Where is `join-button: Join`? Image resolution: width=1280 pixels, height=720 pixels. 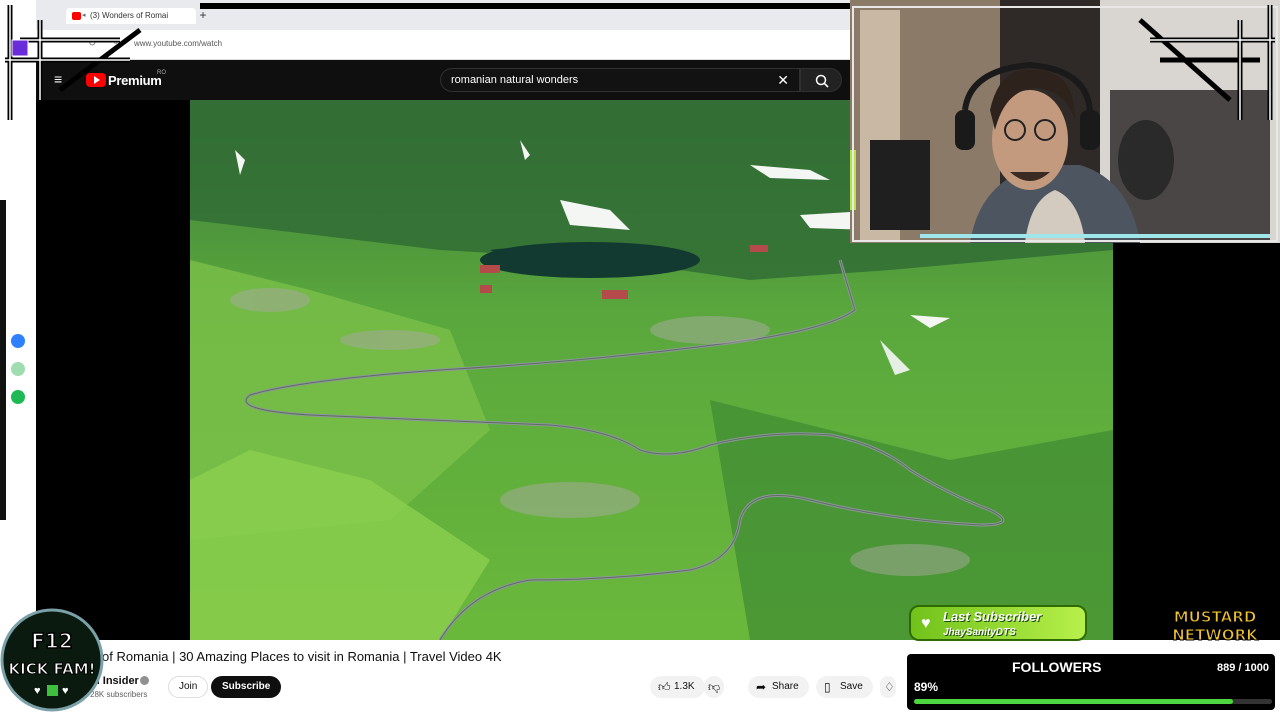
join-button: Join is located at coordinates (188, 687).